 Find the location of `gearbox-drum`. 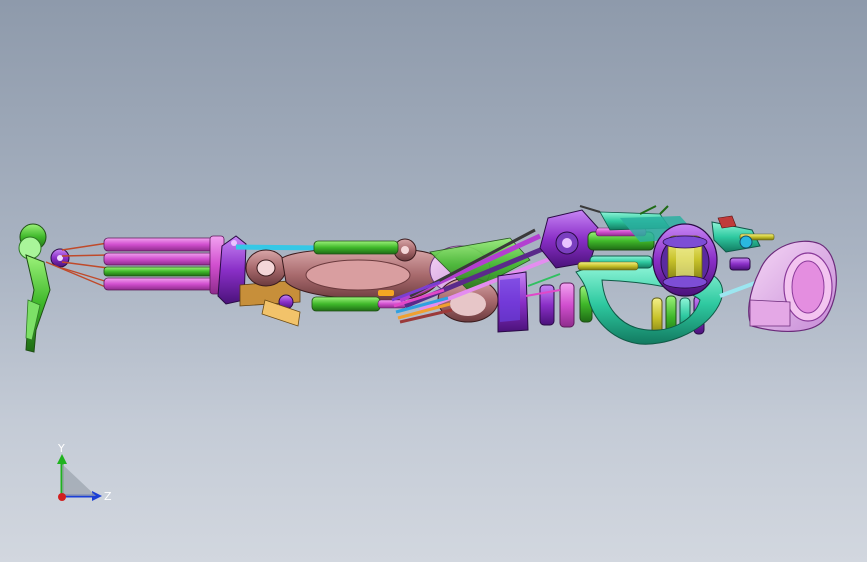

gearbox-drum is located at coordinates (685, 260).